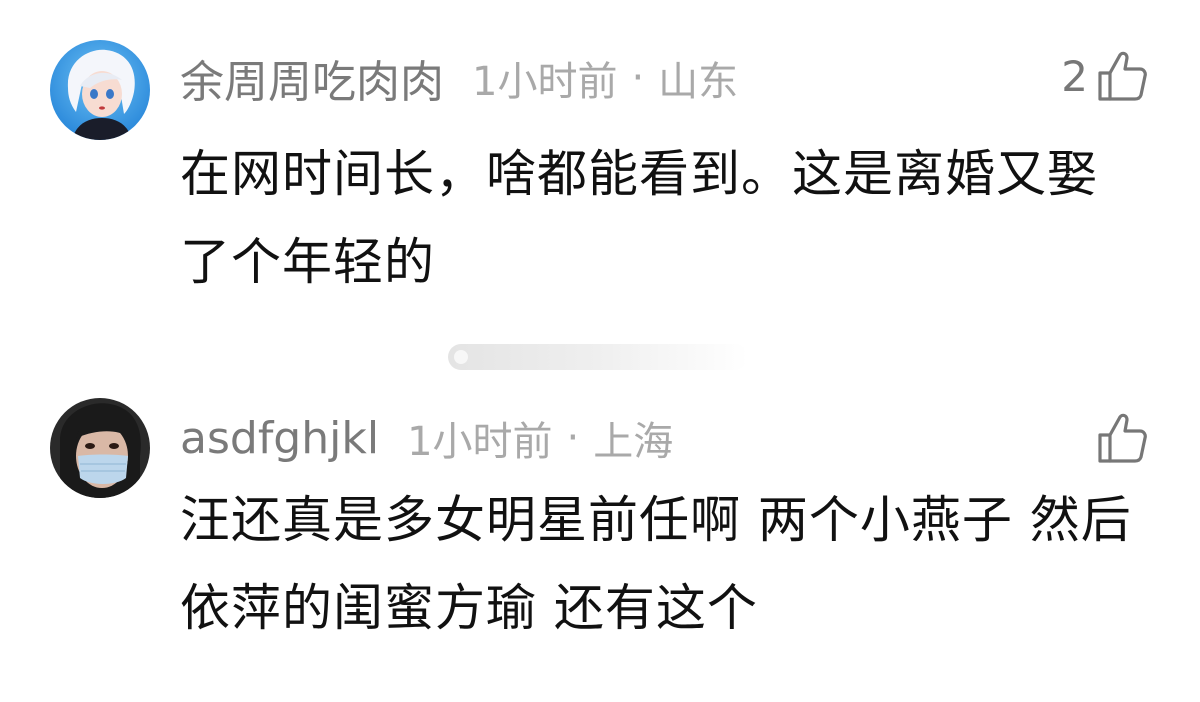 The image size is (1200, 702). What do you see at coordinates (633, 442) in the screenshot?
I see `location: 上海` at bounding box center [633, 442].